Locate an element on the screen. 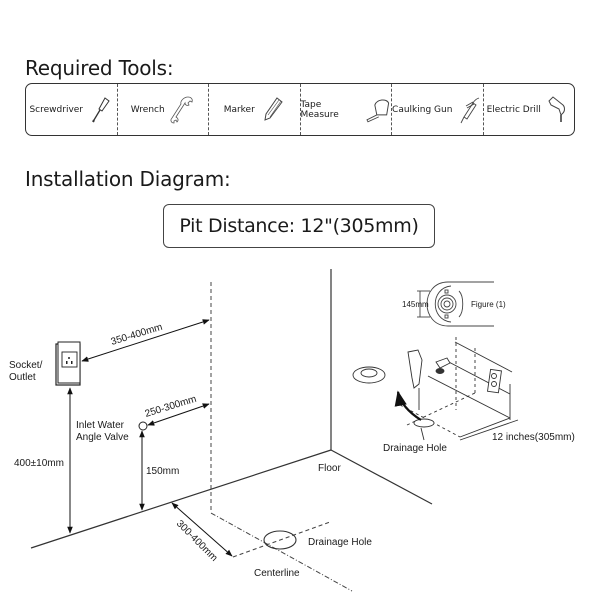 The image size is (600, 600). socket-label-line1: Socket/ is located at coordinates (26, 365).